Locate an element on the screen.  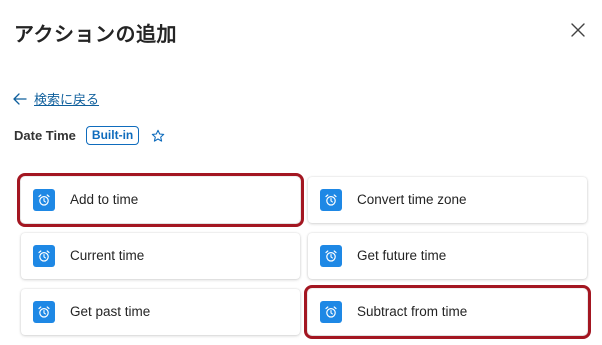
star-outline-icon is located at coordinates (158, 136).